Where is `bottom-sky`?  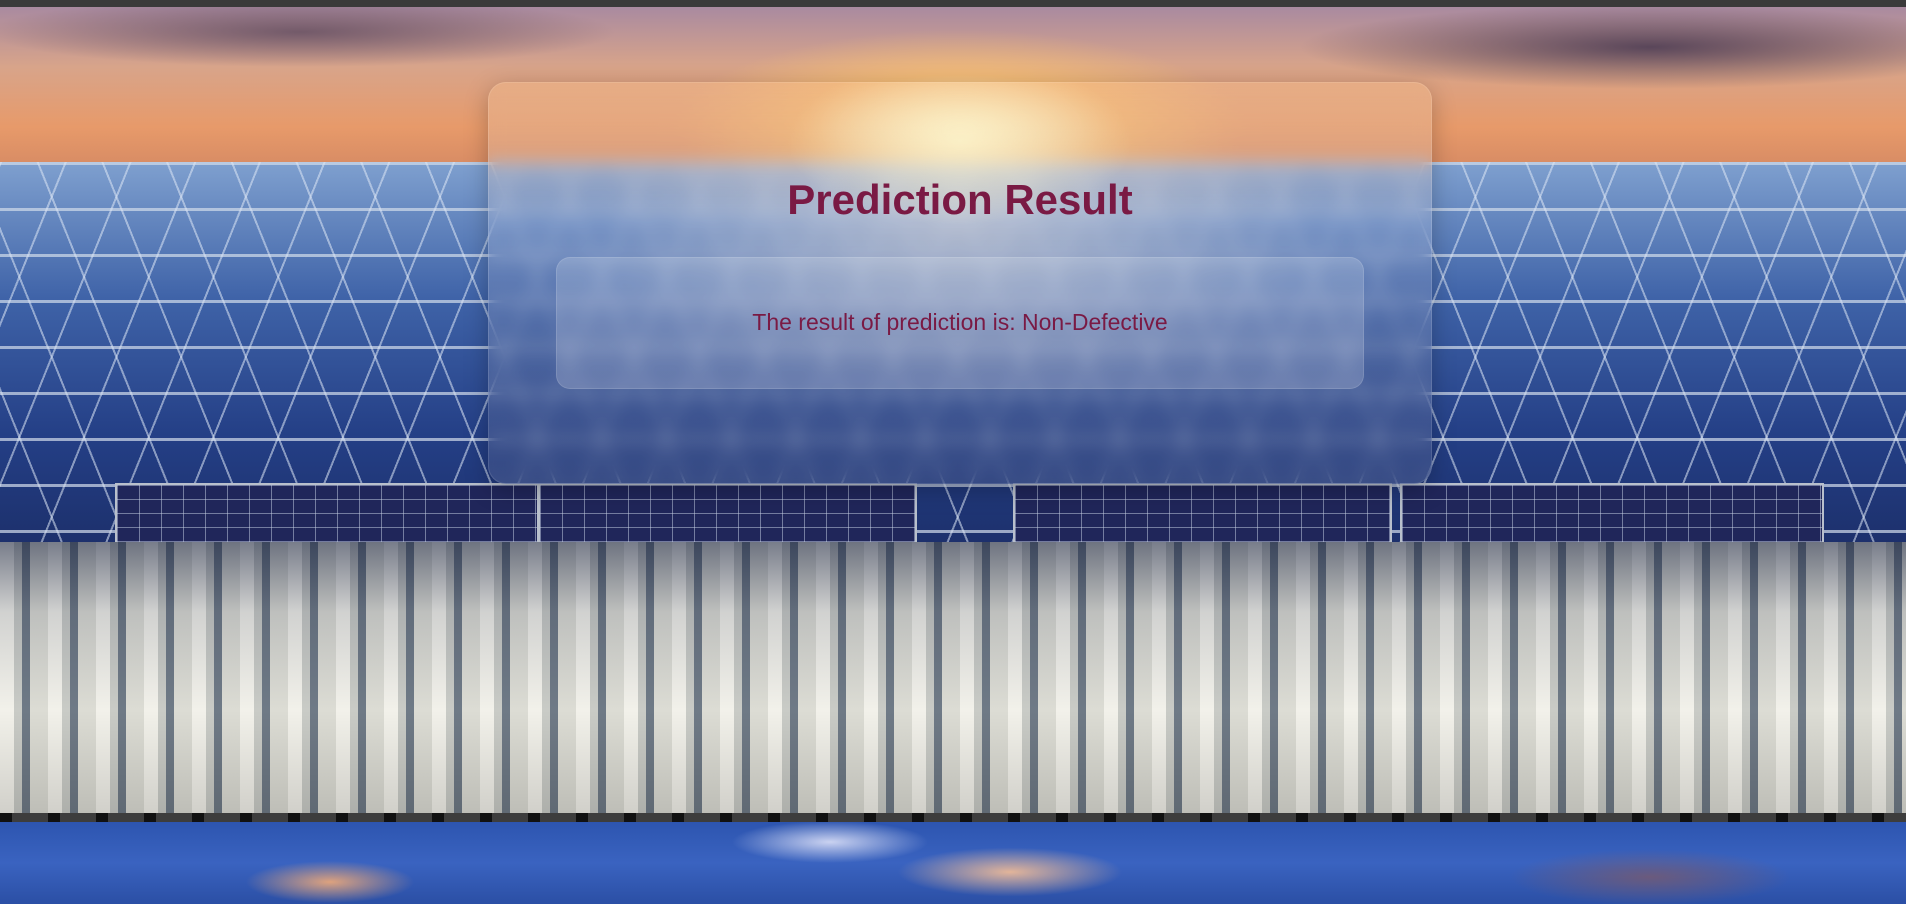 bottom-sky is located at coordinates (953, 863).